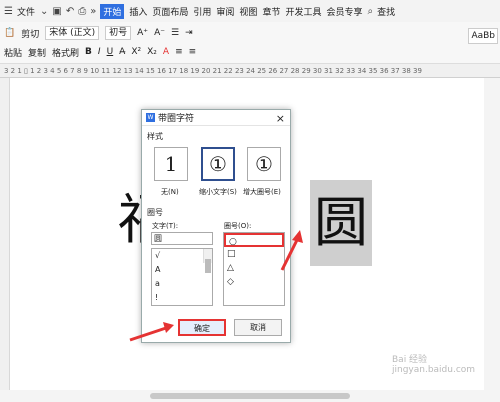 This screenshot has width=500, height=402. Describe the element at coordinates (291, 250) in the screenshot. I see `arrow-to-enclosure` at that location.